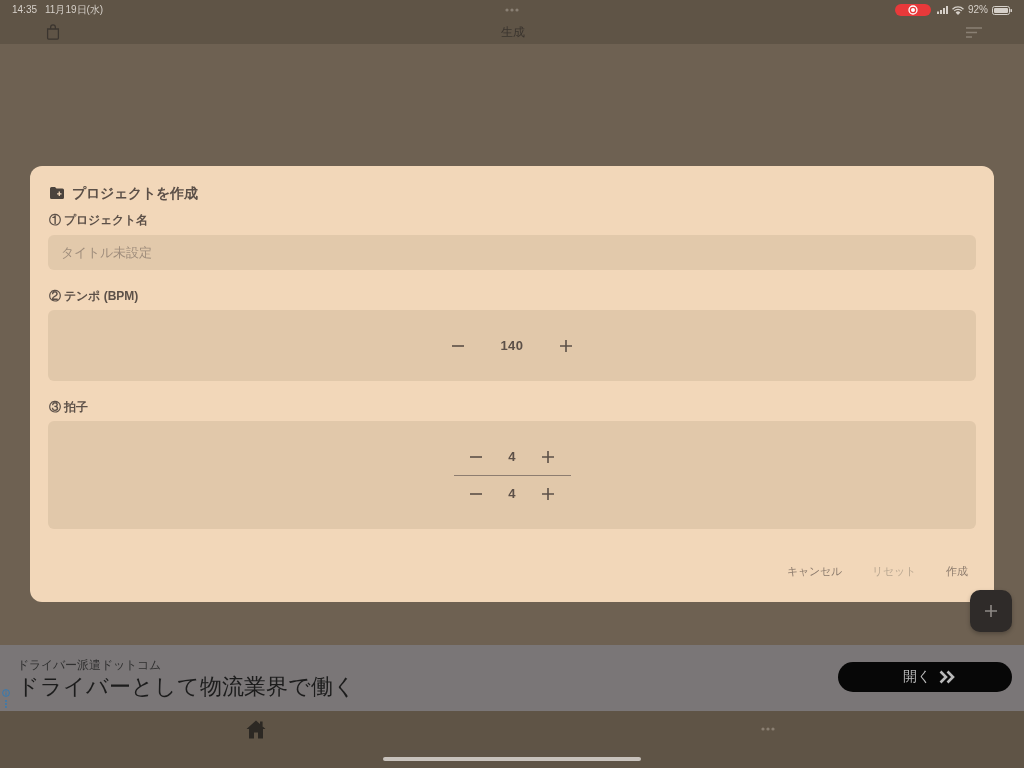 This screenshot has height=768, width=1024. I want to click on sort-icon, so click(974, 32).